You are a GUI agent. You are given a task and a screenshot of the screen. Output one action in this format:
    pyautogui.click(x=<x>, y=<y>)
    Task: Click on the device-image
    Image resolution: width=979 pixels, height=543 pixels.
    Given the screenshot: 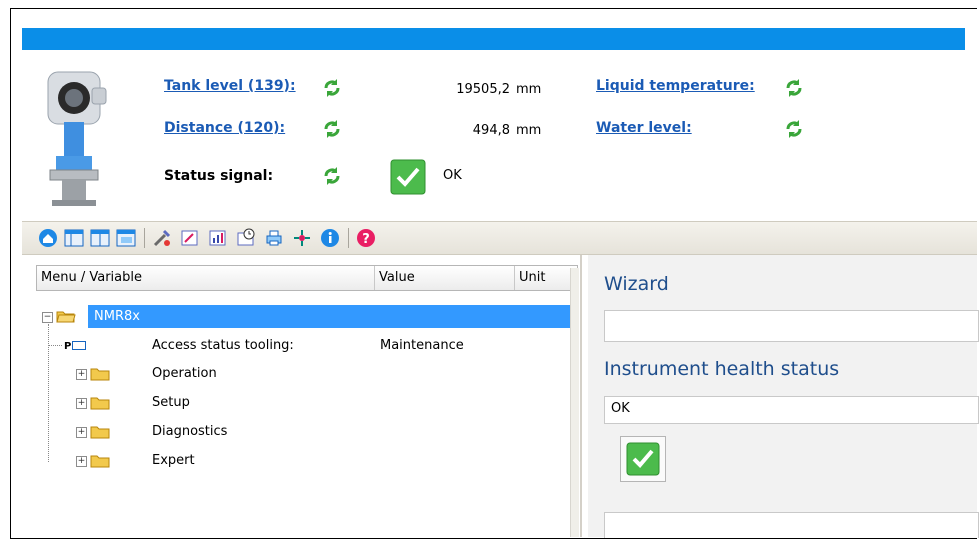 What is the action you would take?
    pyautogui.click(x=77, y=138)
    